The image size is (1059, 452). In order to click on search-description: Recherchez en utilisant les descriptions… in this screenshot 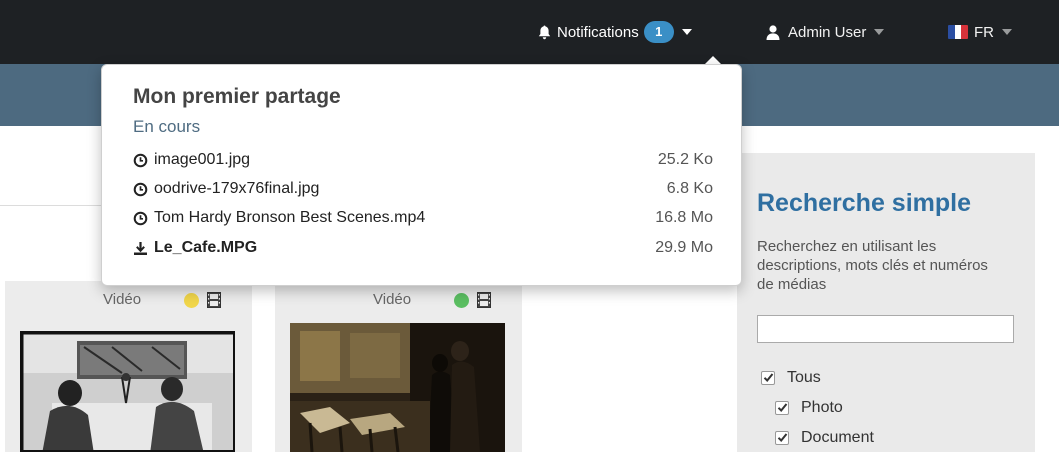, I will do `click(872, 265)`.